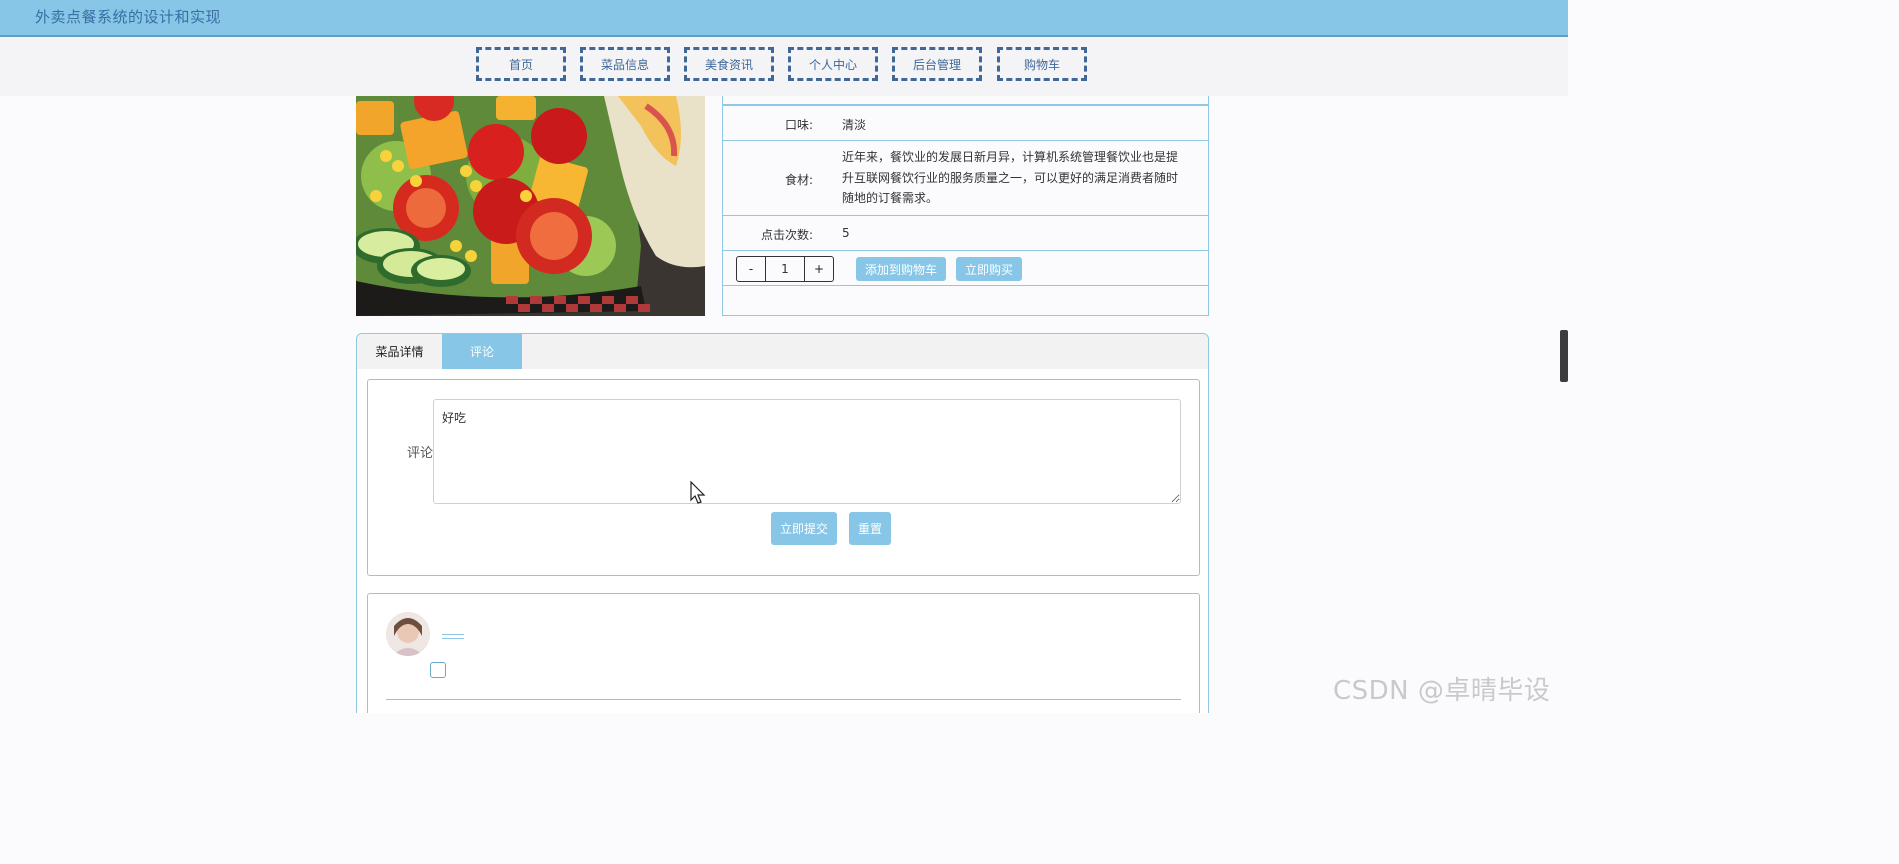 The height and width of the screenshot is (864, 1899). I want to click on clicks-label: 点击次数:, so click(786, 235).